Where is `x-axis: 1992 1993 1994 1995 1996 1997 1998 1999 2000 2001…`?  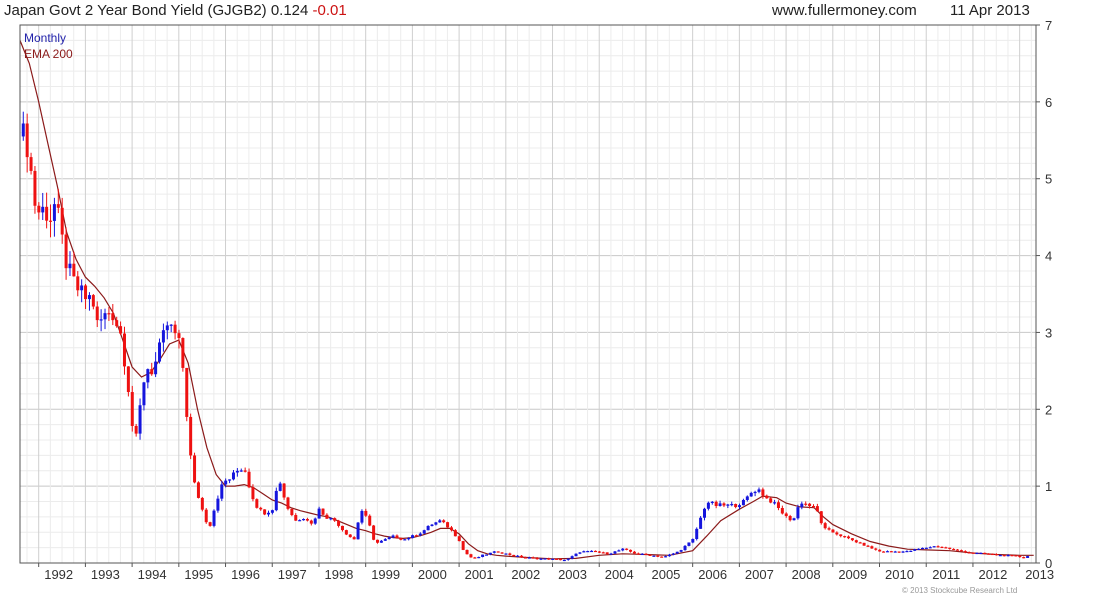
x-axis: 1992 1993 1994 1995 1996 1997 1998 1999 2000 2001… is located at coordinates (546, 572).